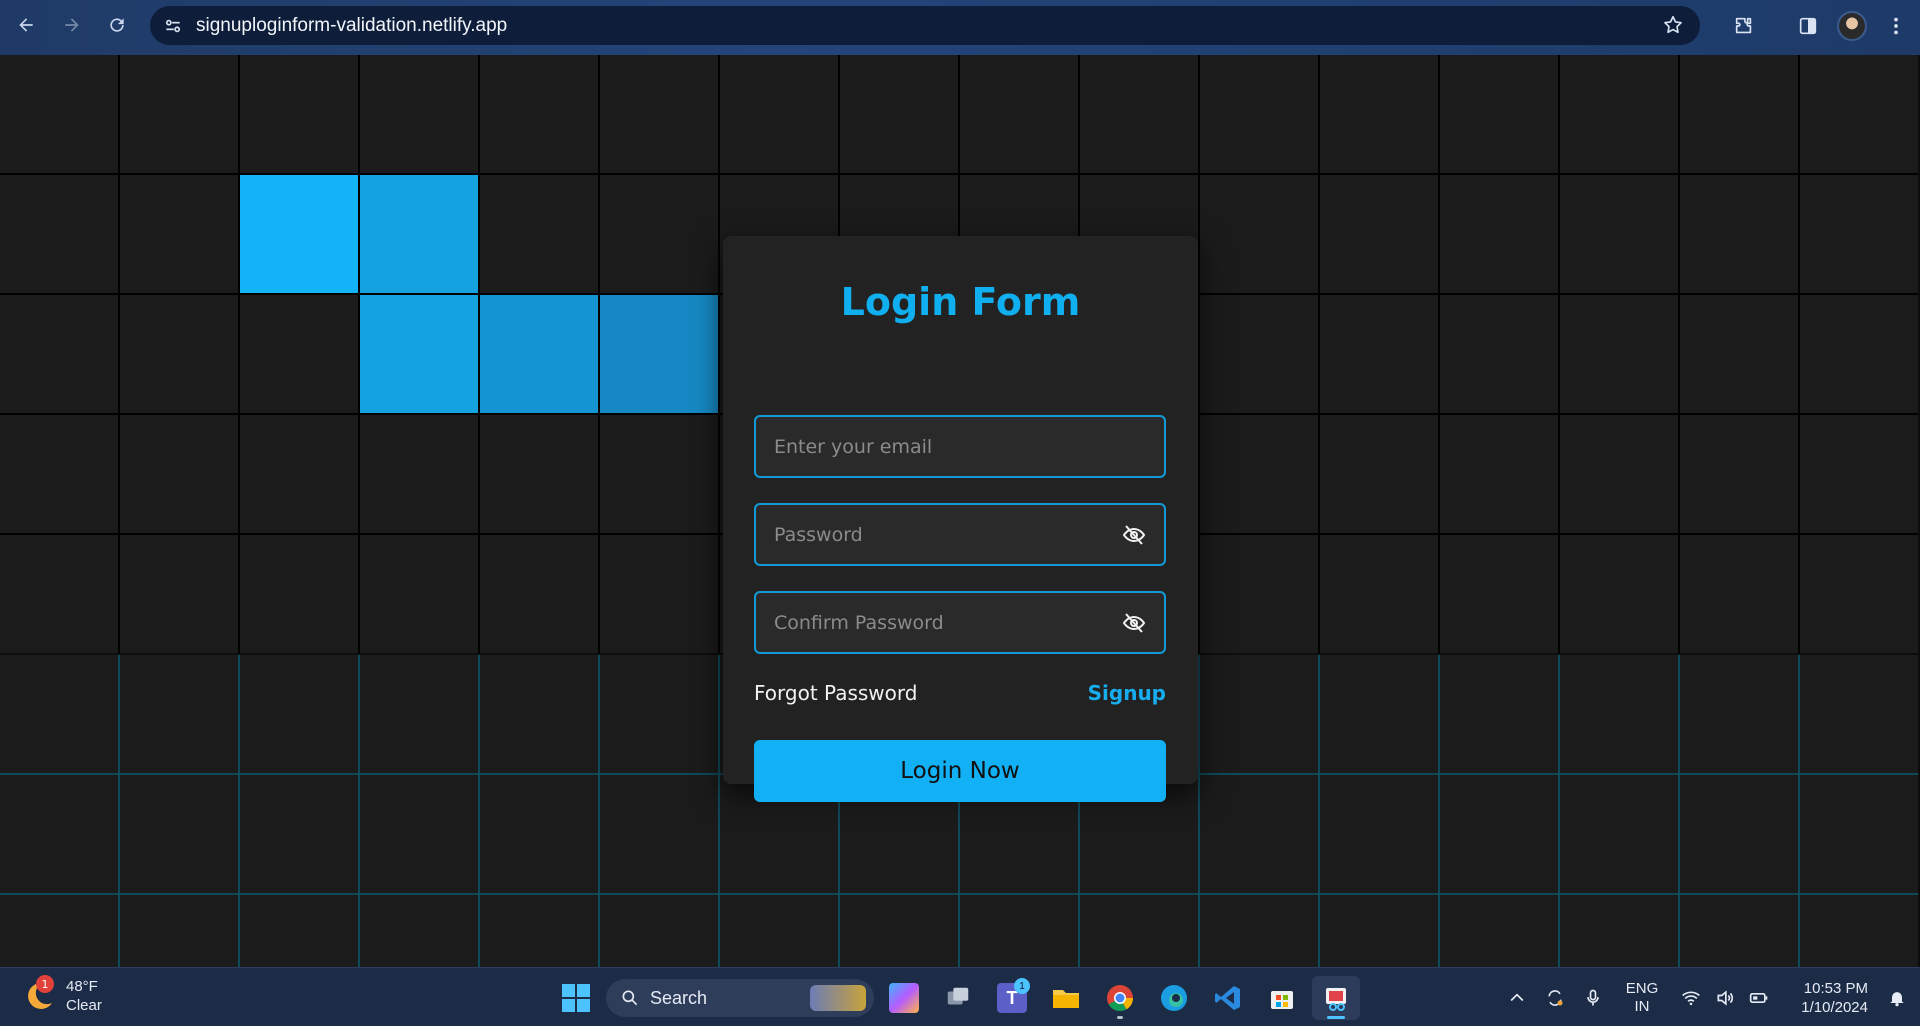 Image resolution: width=1920 pixels, height=1026 pixels. I want to click on address-bar: signuploginform-validation.netlify.app, so click(925, 25).